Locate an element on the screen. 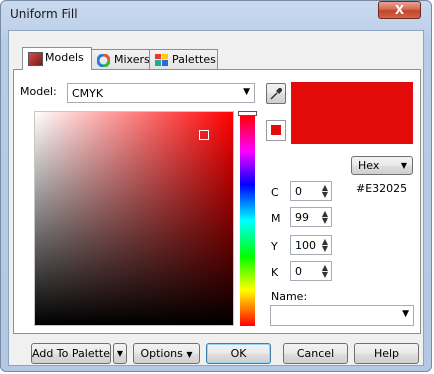  c-value: 0 is located at coordinates (298, 191).